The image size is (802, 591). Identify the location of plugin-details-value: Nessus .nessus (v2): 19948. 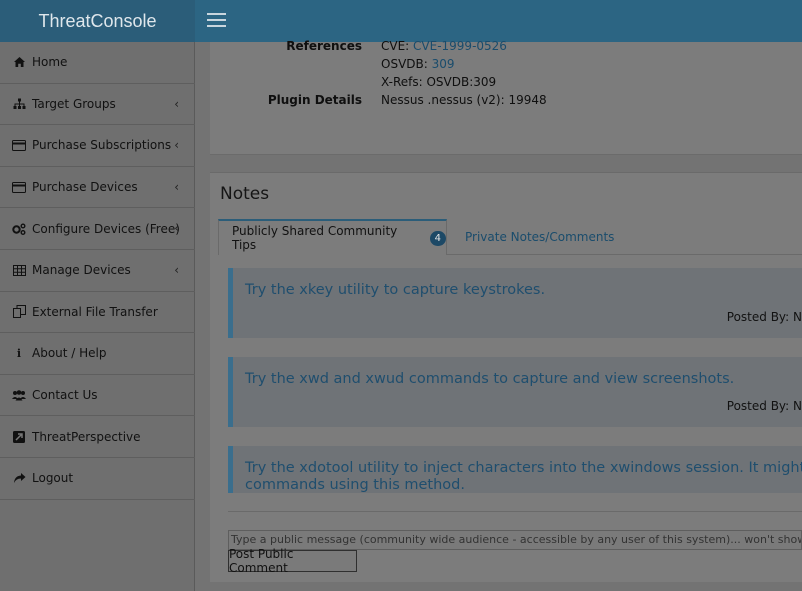
(464, 100).